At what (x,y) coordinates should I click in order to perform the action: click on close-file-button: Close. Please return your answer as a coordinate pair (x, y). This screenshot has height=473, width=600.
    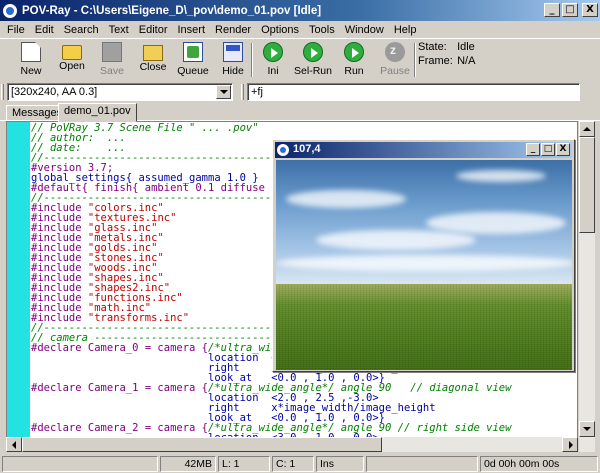
    Looking at the image, I should click on (153, 60).